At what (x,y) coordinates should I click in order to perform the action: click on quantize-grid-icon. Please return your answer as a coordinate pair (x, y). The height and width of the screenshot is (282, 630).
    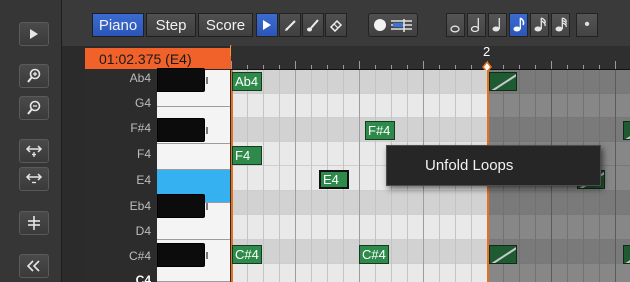
    Looking at the image, I should click on (401, 25).